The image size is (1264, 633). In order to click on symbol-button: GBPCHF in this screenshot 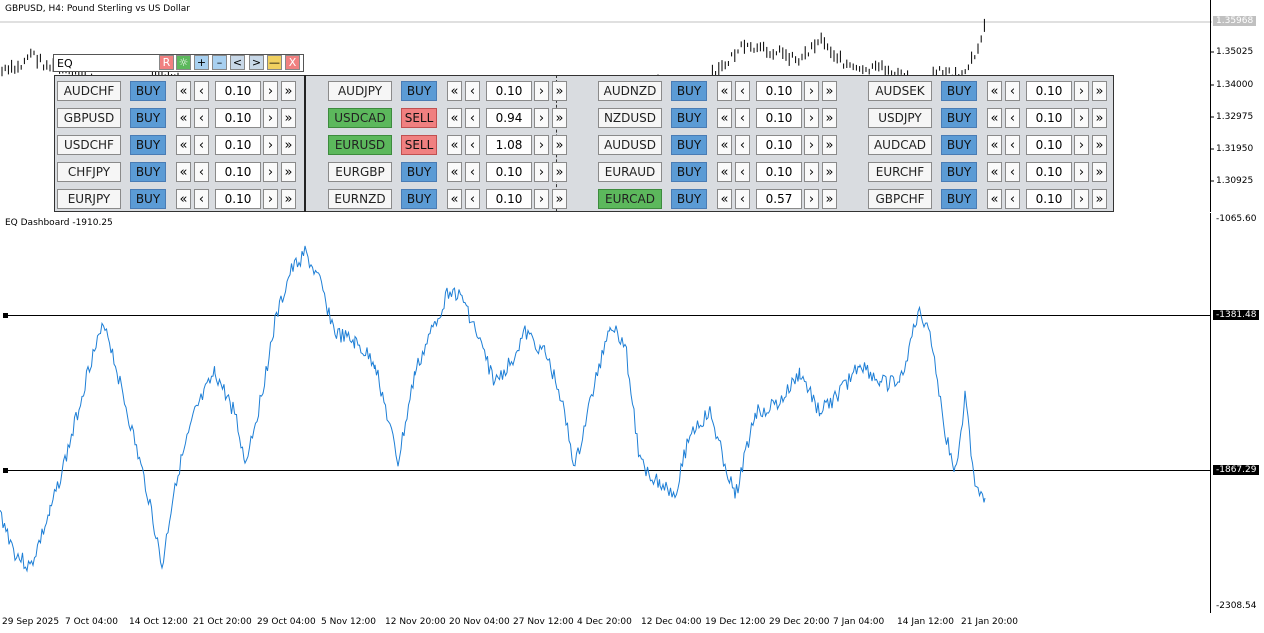, I will do `click(900, 199)`.